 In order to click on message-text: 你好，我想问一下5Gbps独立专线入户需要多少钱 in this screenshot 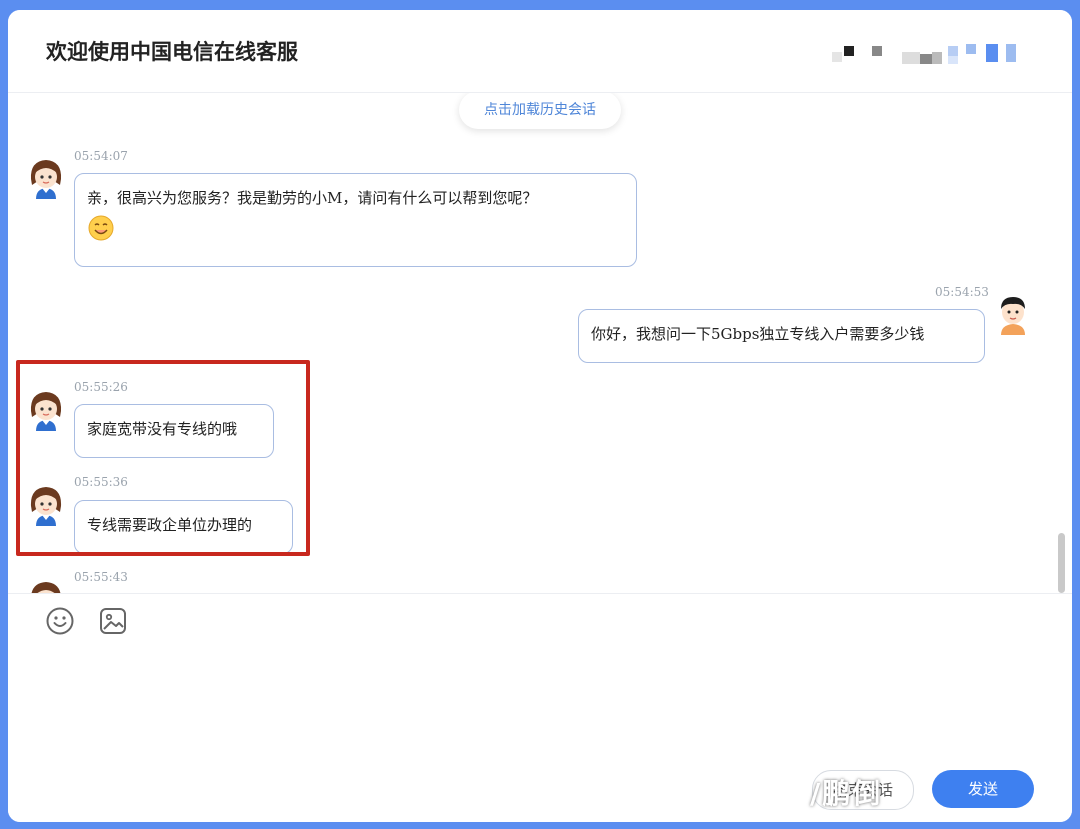, I will do `click(758, 334)`.